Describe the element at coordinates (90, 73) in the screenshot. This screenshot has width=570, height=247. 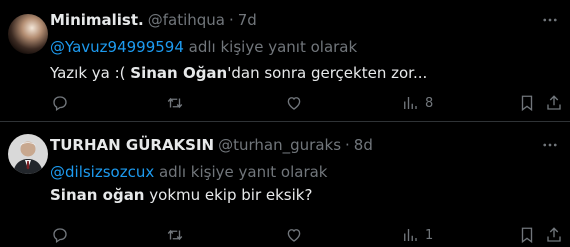
I see `text-part: Yazık ya :(` at that location.